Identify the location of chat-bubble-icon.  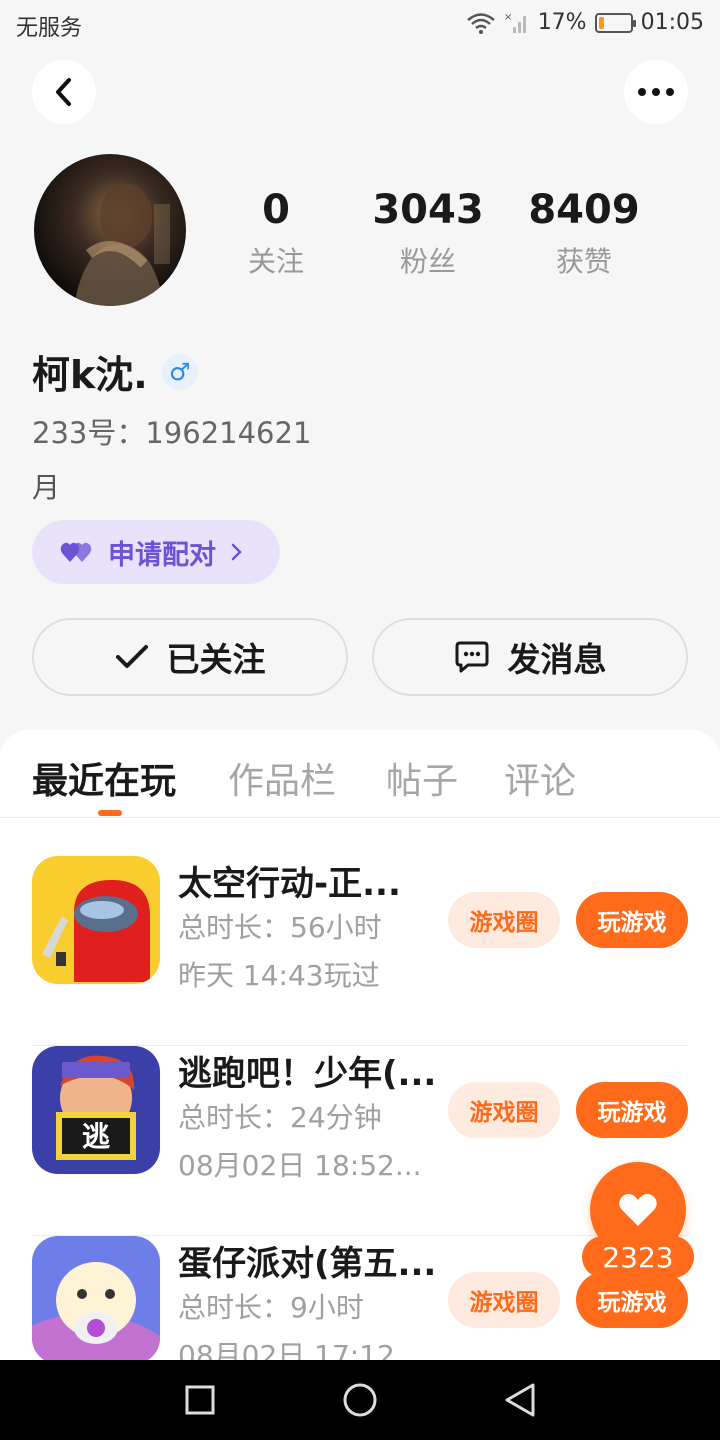
(471, 657).